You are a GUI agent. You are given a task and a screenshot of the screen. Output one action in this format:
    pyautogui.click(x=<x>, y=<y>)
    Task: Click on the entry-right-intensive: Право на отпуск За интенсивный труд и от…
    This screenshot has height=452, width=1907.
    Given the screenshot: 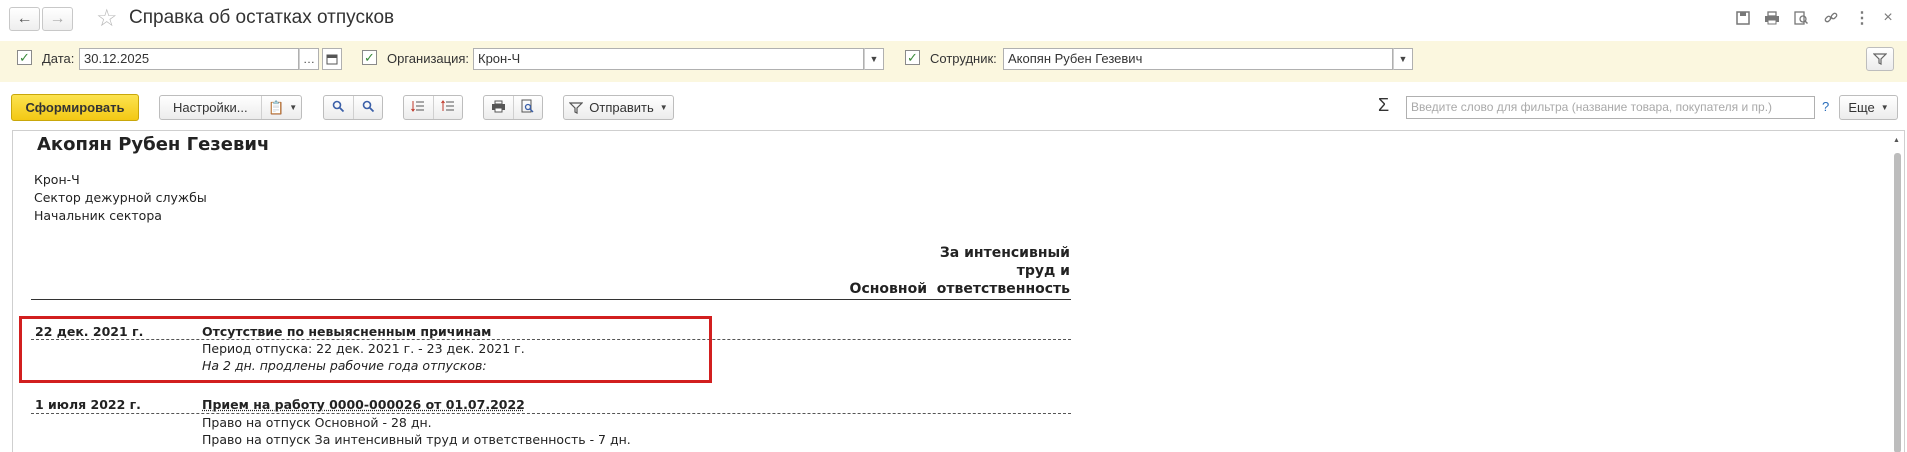 What is the action you would take?
    pyautogui.click(x=416, y=439)
    